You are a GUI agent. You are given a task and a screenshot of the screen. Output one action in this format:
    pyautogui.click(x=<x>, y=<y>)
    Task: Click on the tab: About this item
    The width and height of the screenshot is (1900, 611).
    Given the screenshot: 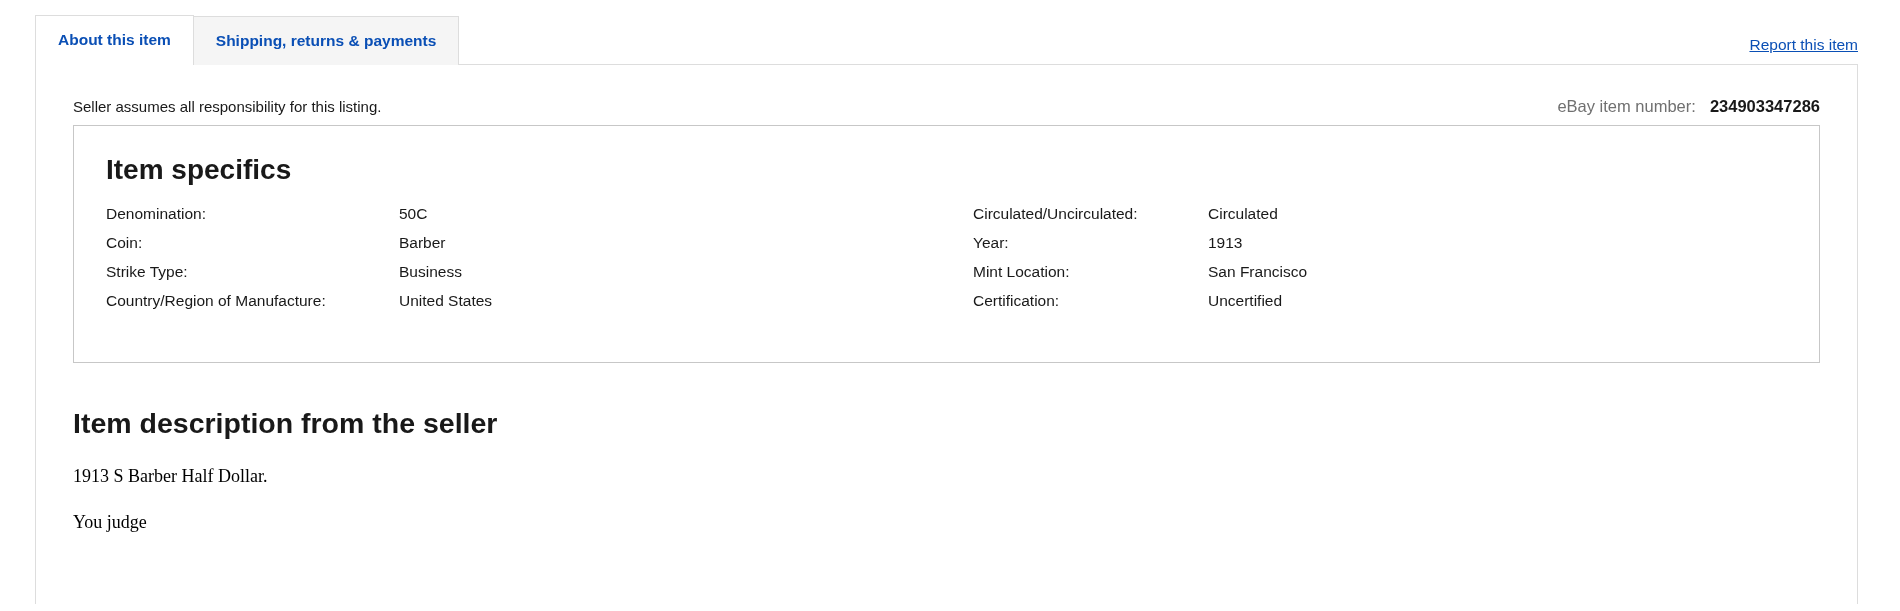 What is the action you would take?
    pyautogui.click(x=114, y=40)
    